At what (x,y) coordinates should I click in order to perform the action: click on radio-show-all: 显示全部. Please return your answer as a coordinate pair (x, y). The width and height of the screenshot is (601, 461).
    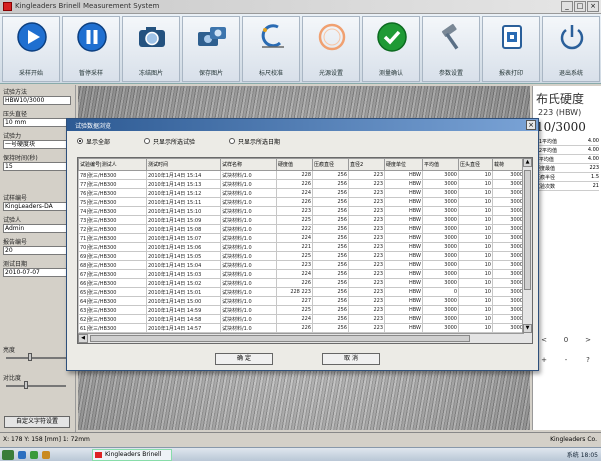
    Looking at the image, I should click on (93, 141).